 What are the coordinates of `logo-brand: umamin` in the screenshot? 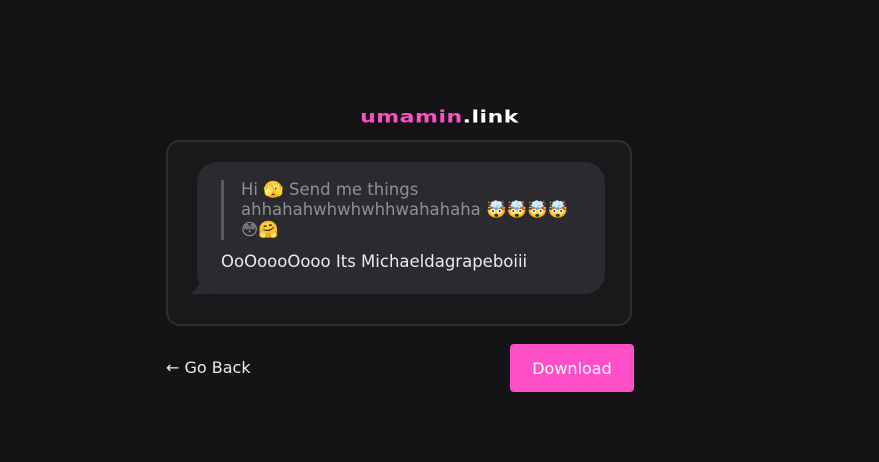 It's located at (411, 117).